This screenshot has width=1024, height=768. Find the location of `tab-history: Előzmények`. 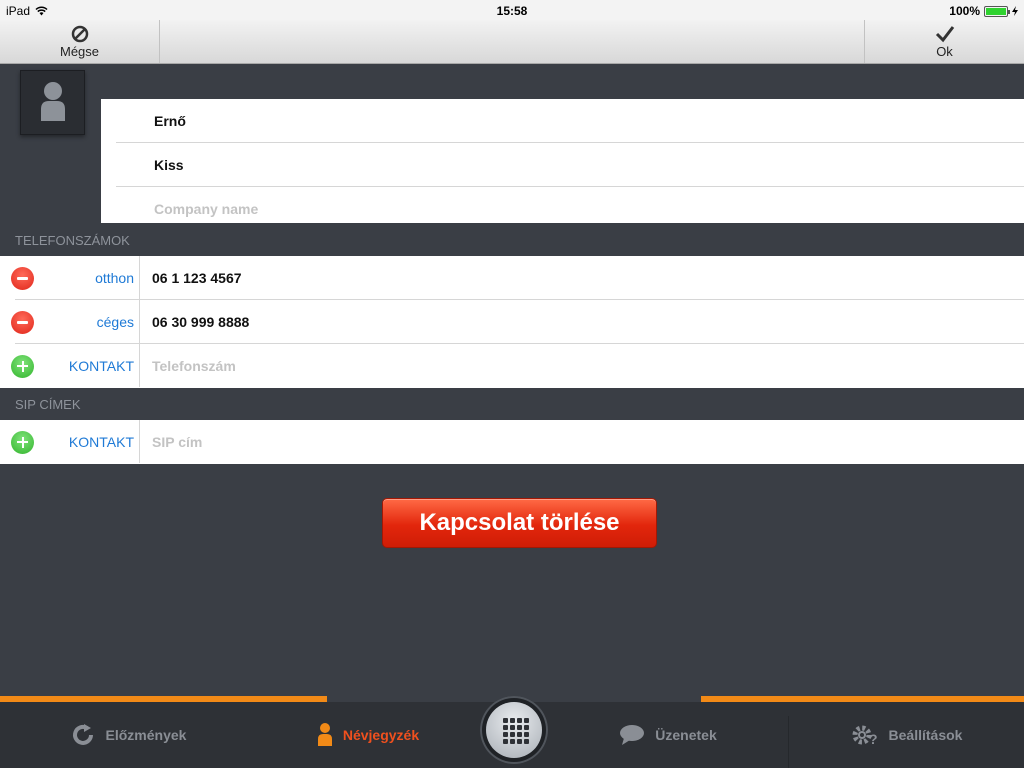

tab-history: Előzmények is located at coordinates (128, 735).